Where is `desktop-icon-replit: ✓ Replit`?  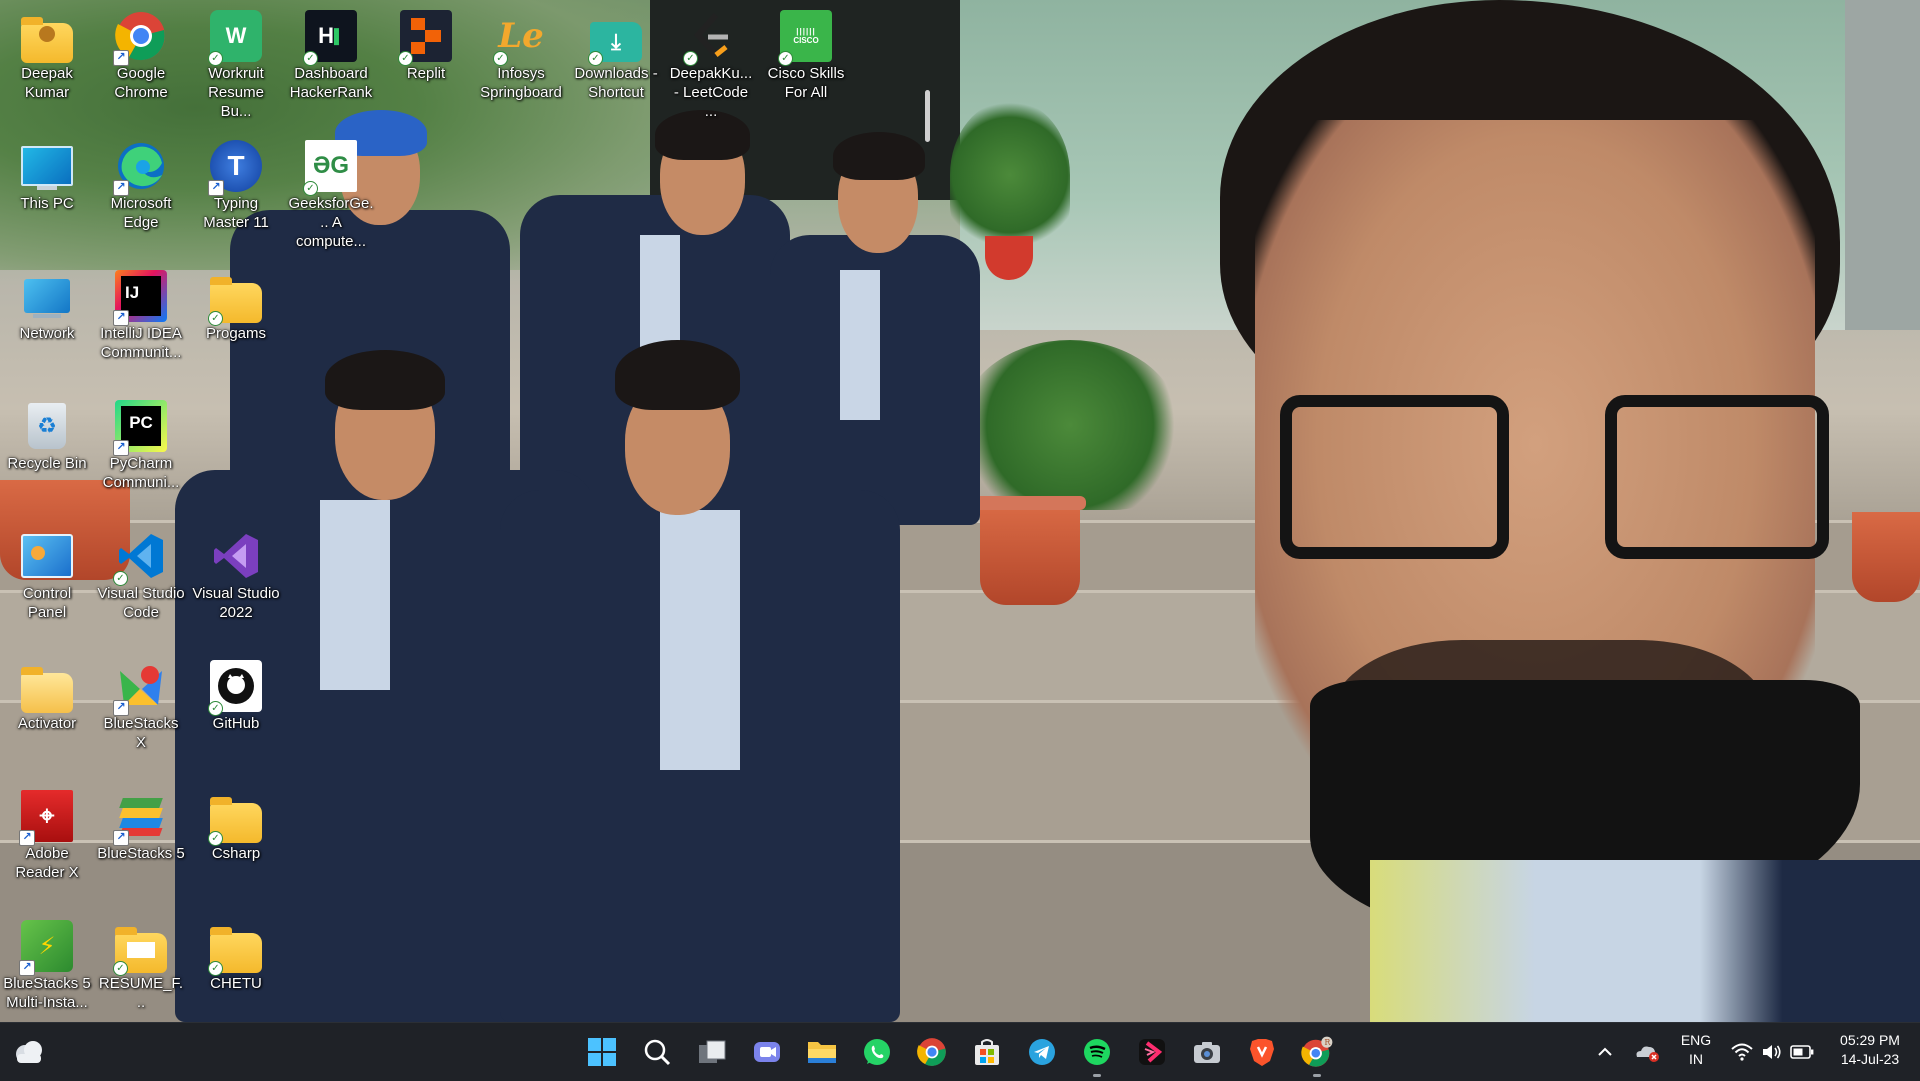 desktop-icon-replit: ✓ Replit is located at coordinates (426, 43).